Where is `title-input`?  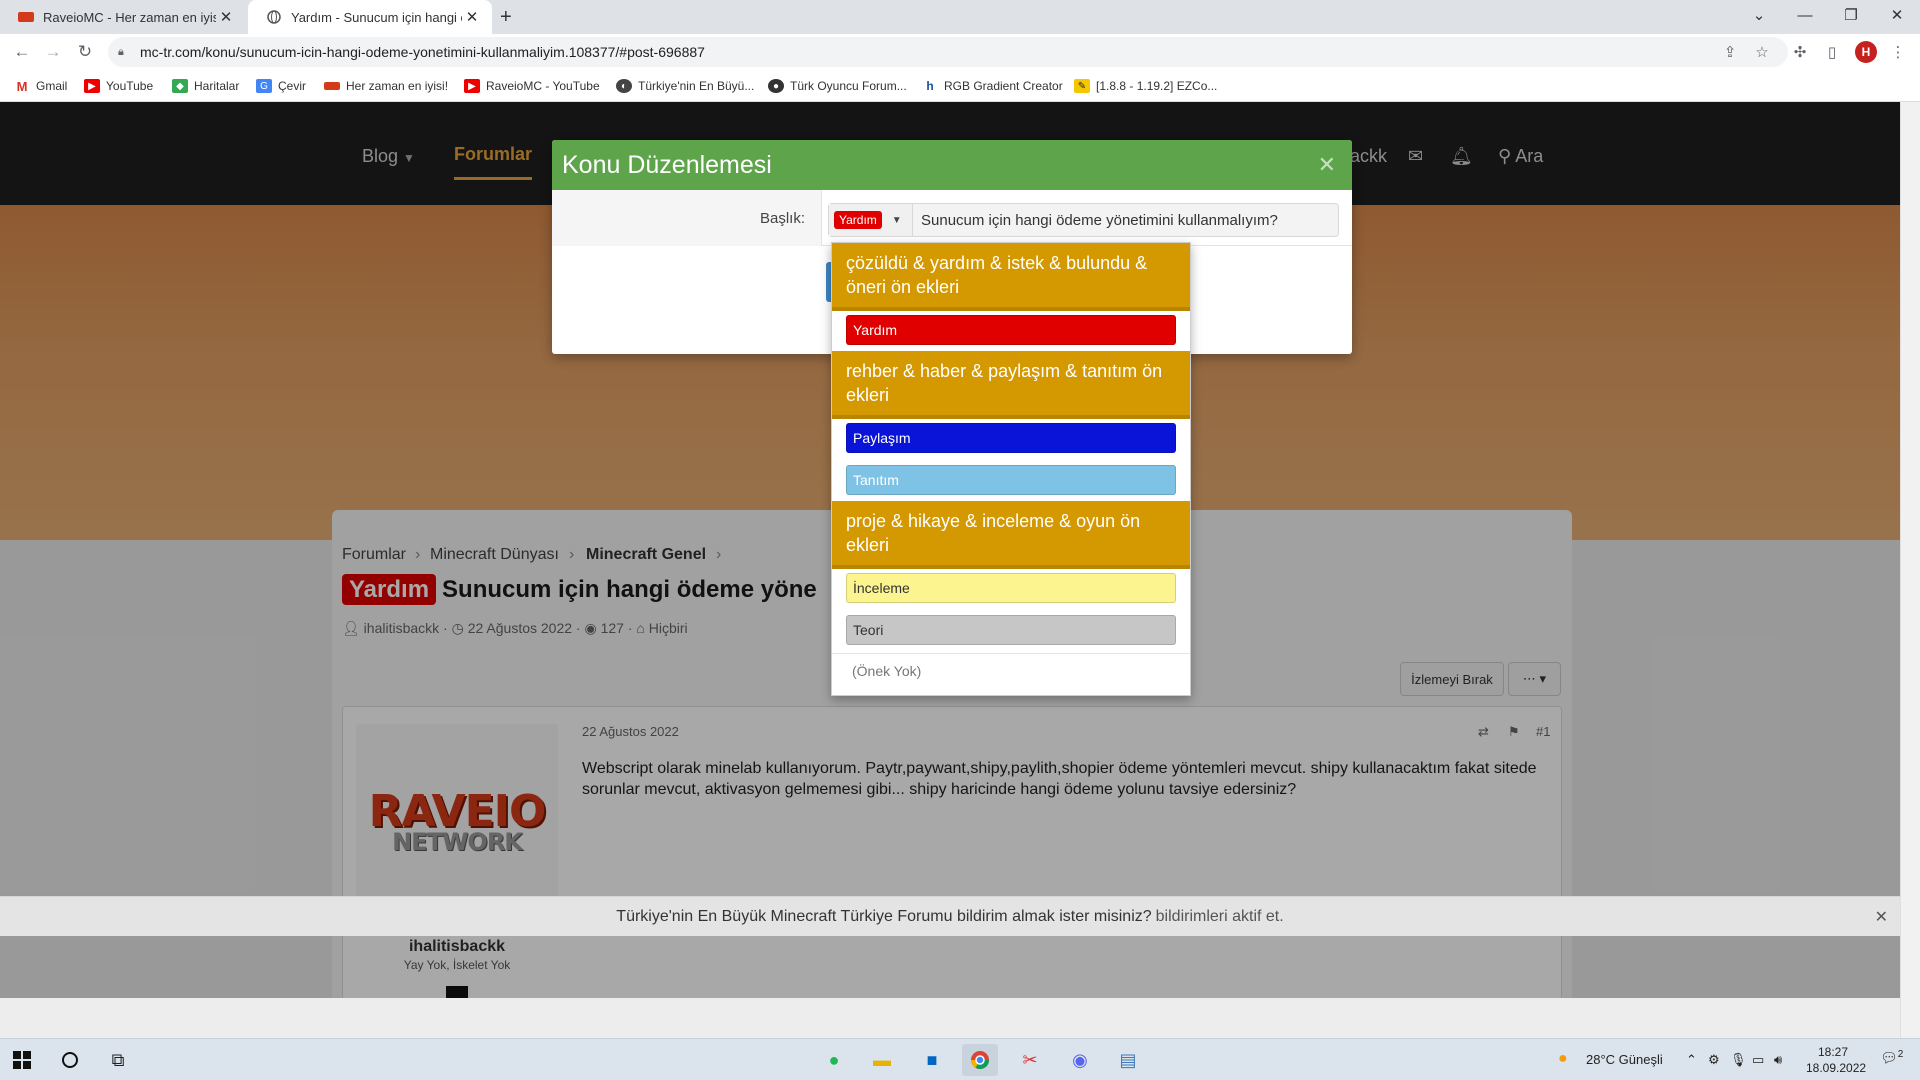 title-input is located at coordinates (1125, 220).